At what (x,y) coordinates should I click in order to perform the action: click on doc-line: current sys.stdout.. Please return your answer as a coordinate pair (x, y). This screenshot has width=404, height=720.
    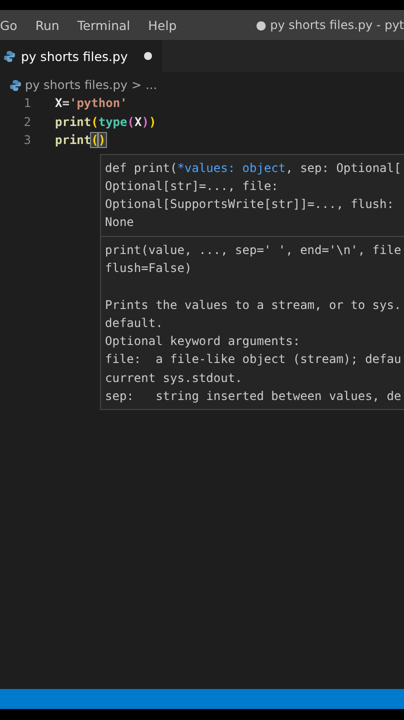
    Looking at the image, I should click on (174, 378).